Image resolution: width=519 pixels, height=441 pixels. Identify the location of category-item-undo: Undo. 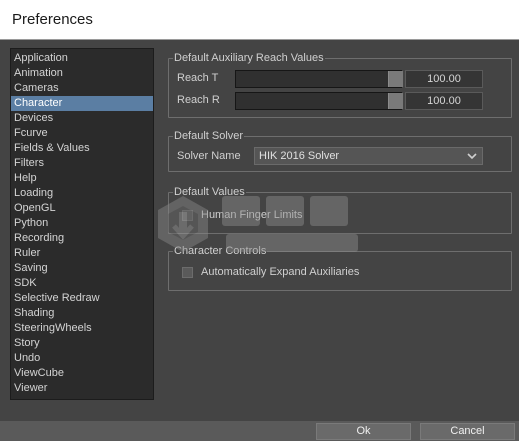
(82, 358).